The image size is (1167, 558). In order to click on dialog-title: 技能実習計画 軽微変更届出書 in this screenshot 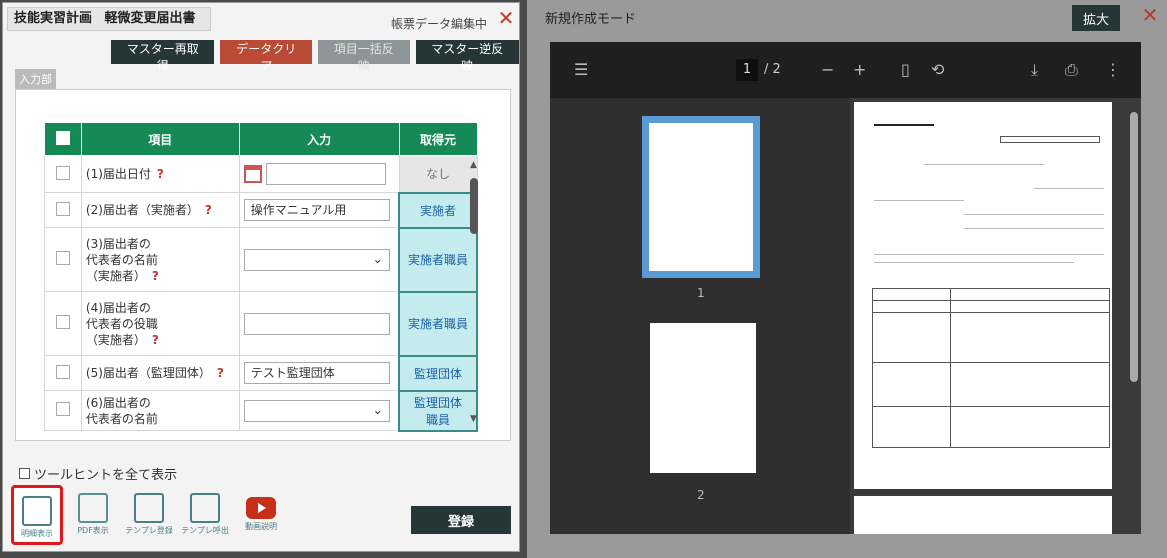, I will do `click(109, 19)`.